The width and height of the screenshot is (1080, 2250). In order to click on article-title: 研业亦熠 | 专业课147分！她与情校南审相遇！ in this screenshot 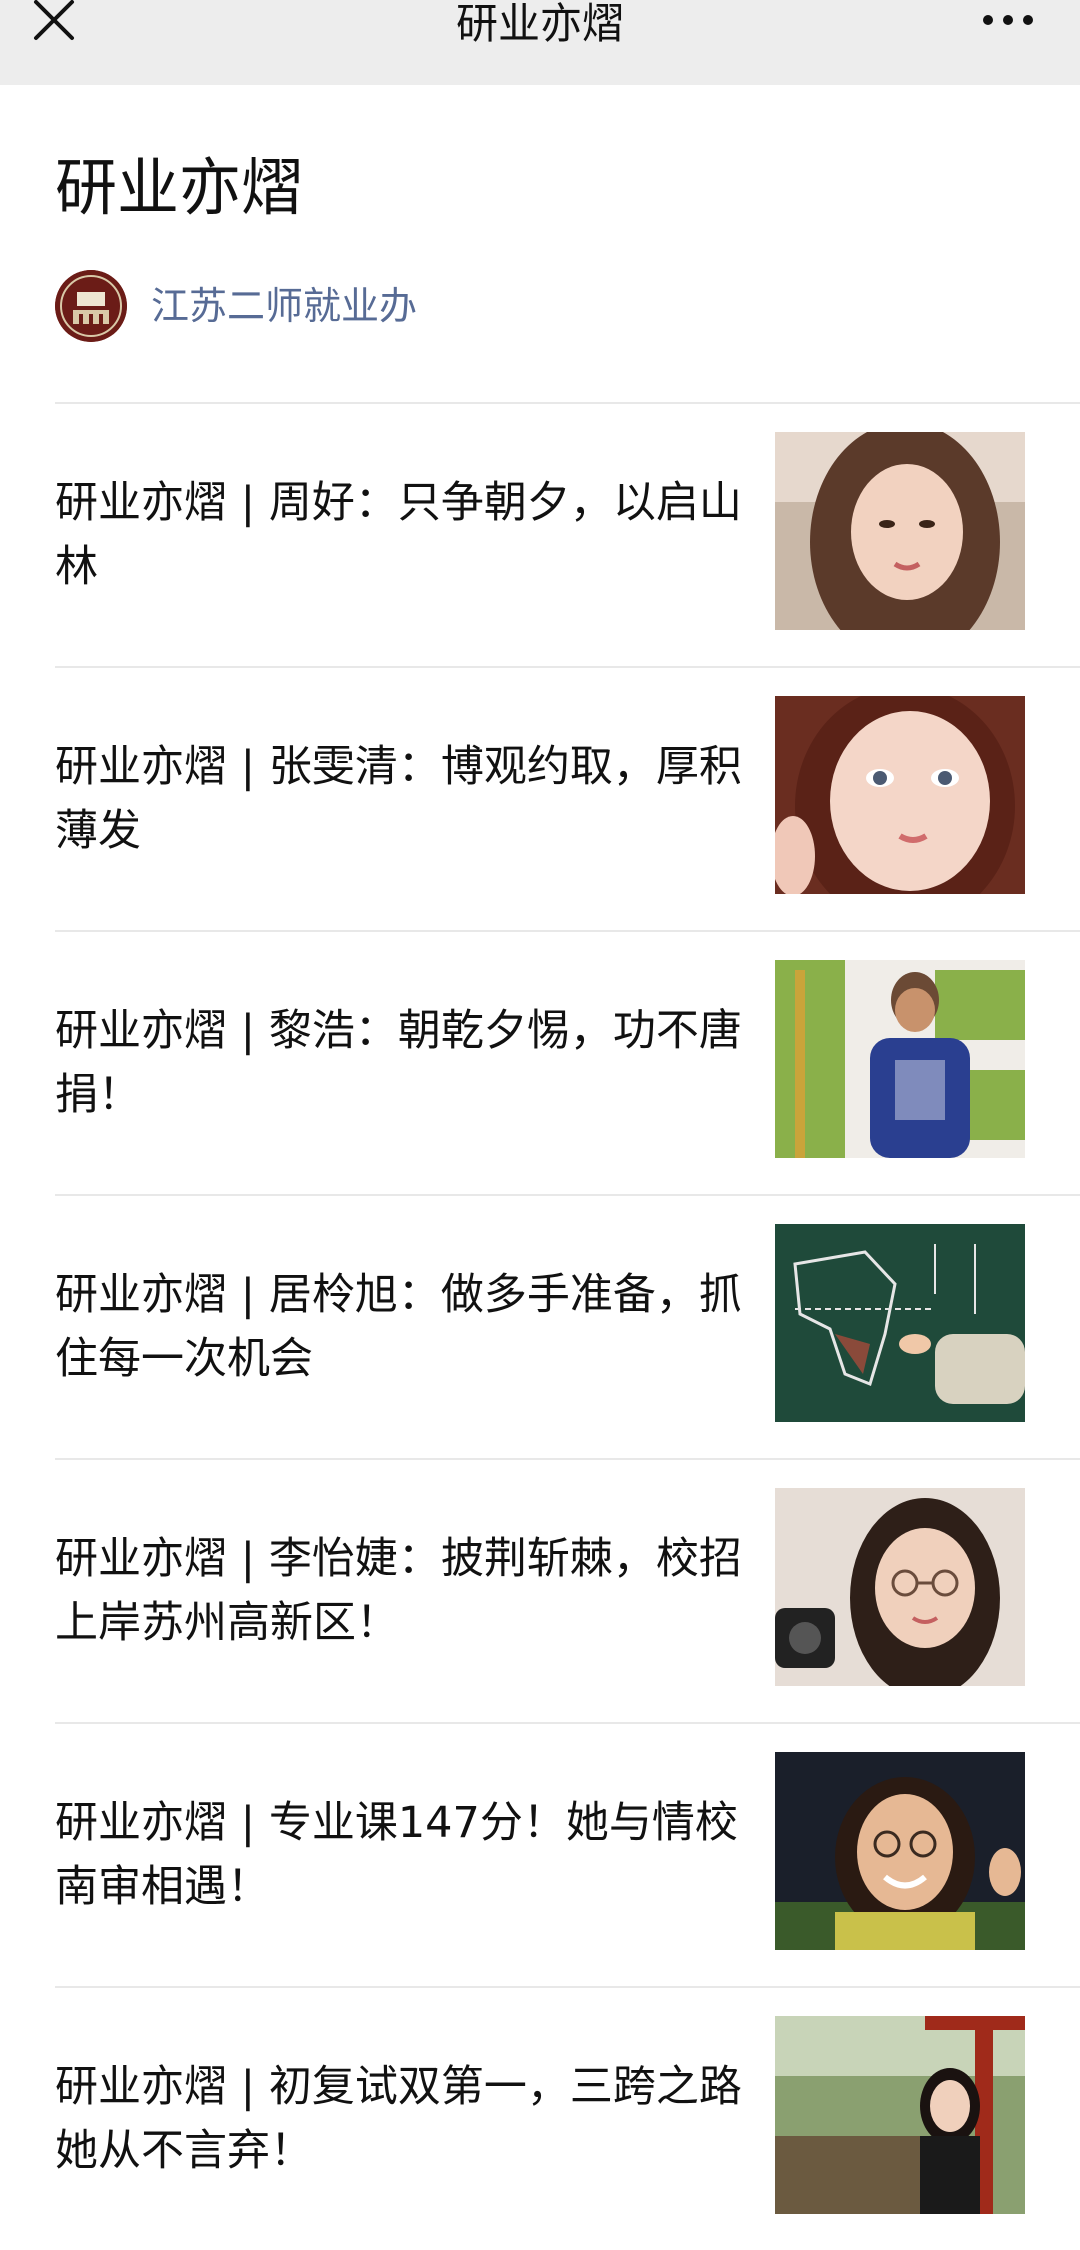, I will do `click(396, 1855)`.